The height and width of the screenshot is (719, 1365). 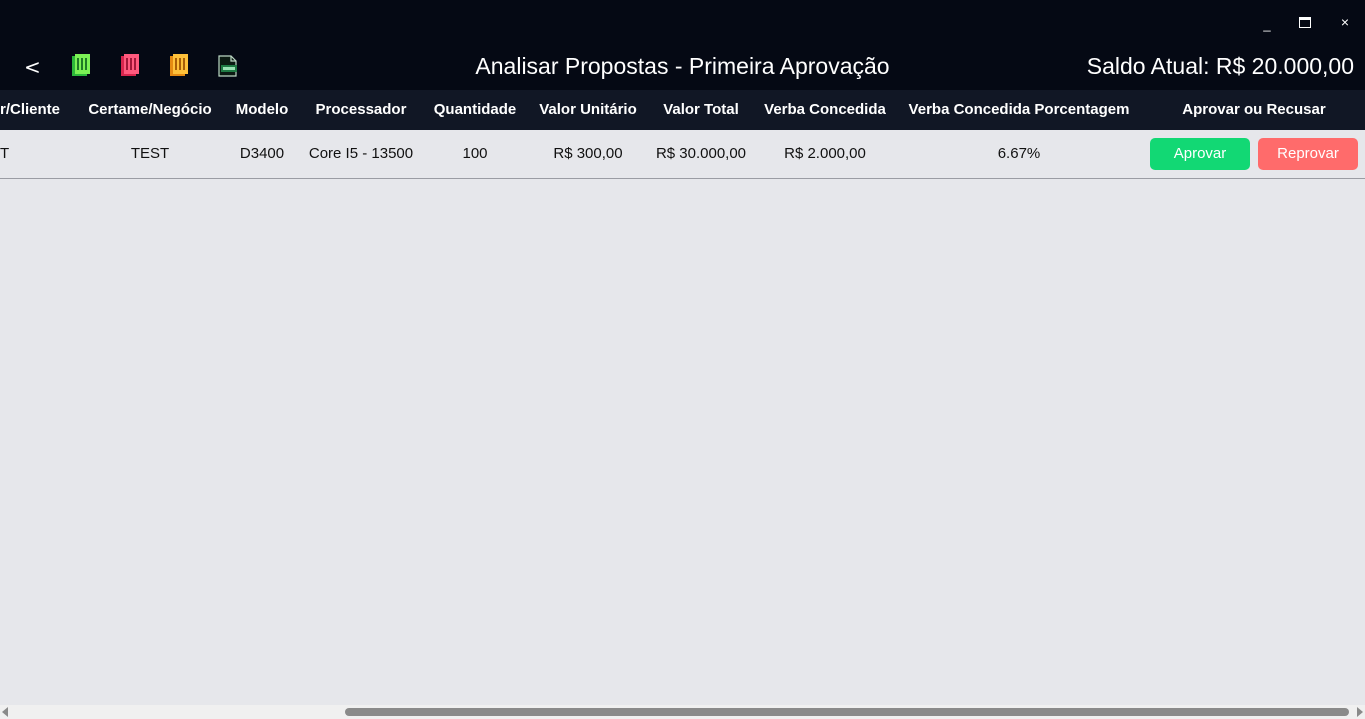 What do you see at coordinates (1019, 110) in the screenshot?
I see `column-header-verba-porcentagem: Verba Concedida Porcentagem` at bounding box center [1019, 110].